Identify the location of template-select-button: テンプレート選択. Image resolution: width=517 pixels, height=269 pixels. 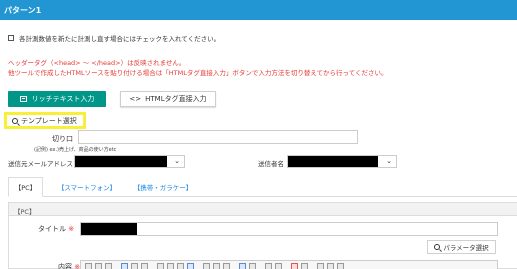
(45, 120).